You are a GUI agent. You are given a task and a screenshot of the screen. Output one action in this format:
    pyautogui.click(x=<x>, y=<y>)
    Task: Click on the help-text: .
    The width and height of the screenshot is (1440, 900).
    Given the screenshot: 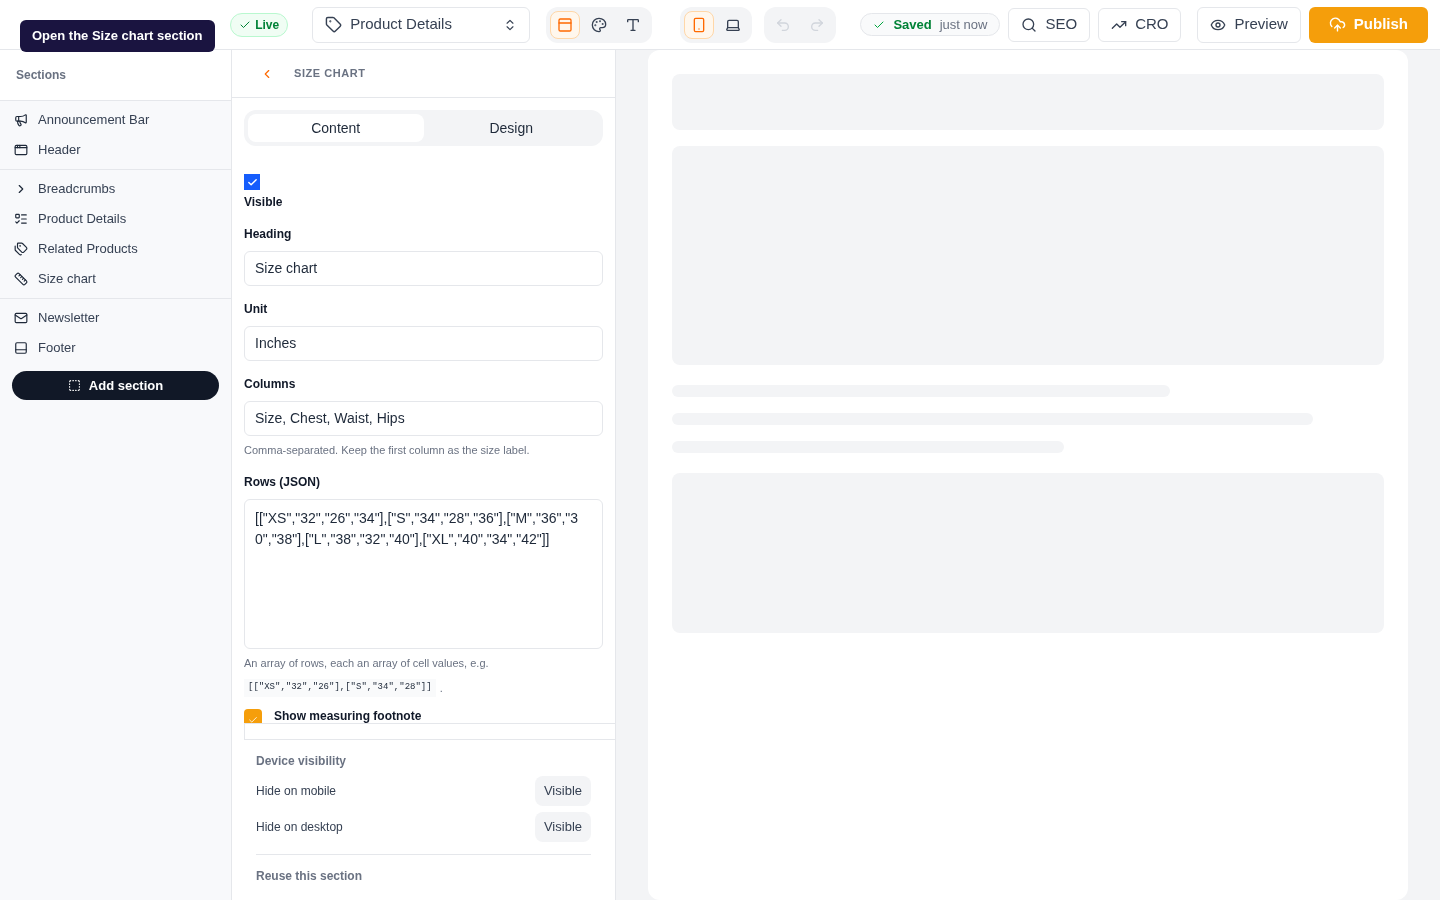 What is the action you would take?
    pyautogui.click(x=441, y=688)
    